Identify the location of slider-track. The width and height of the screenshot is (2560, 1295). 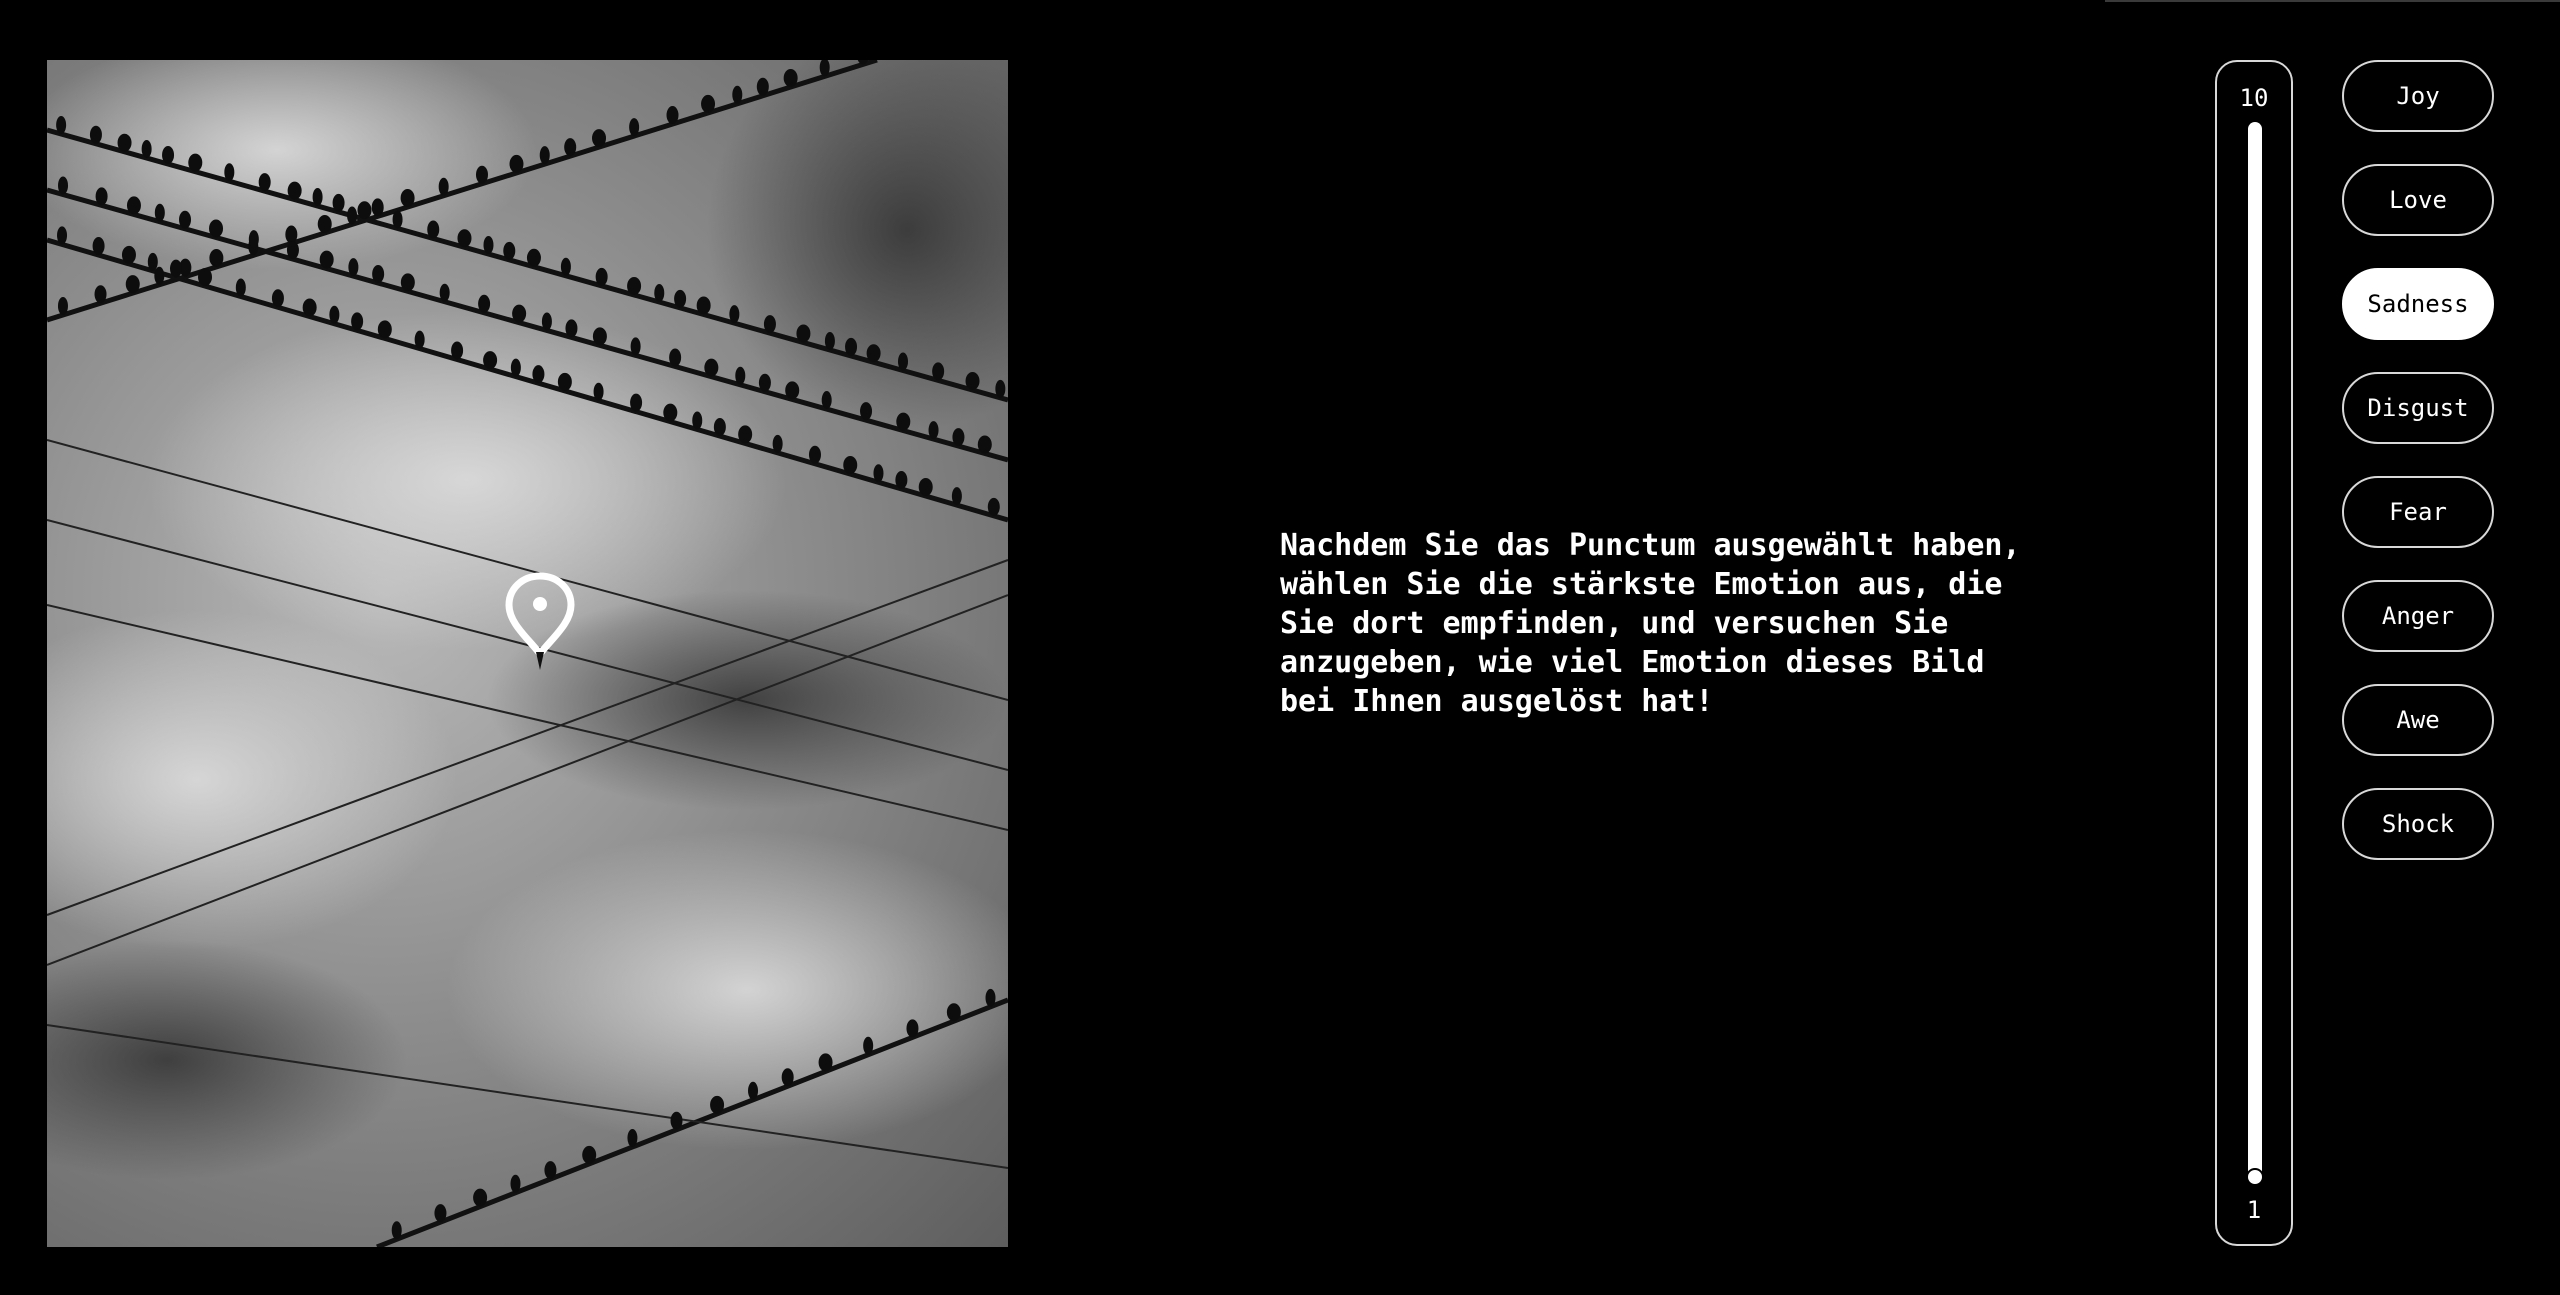
(2255, 652).